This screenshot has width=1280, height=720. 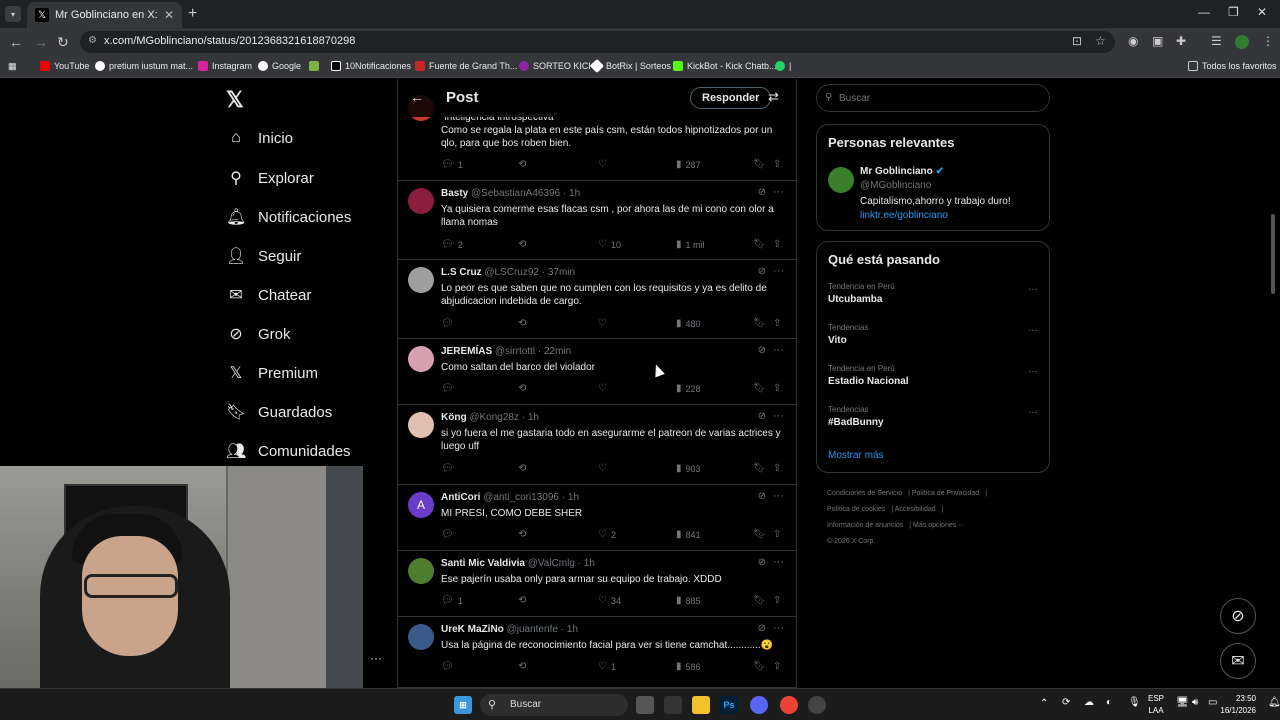 I want to click on all-bookmarks: Todos los favoritos, so click(x=1232, y=66).